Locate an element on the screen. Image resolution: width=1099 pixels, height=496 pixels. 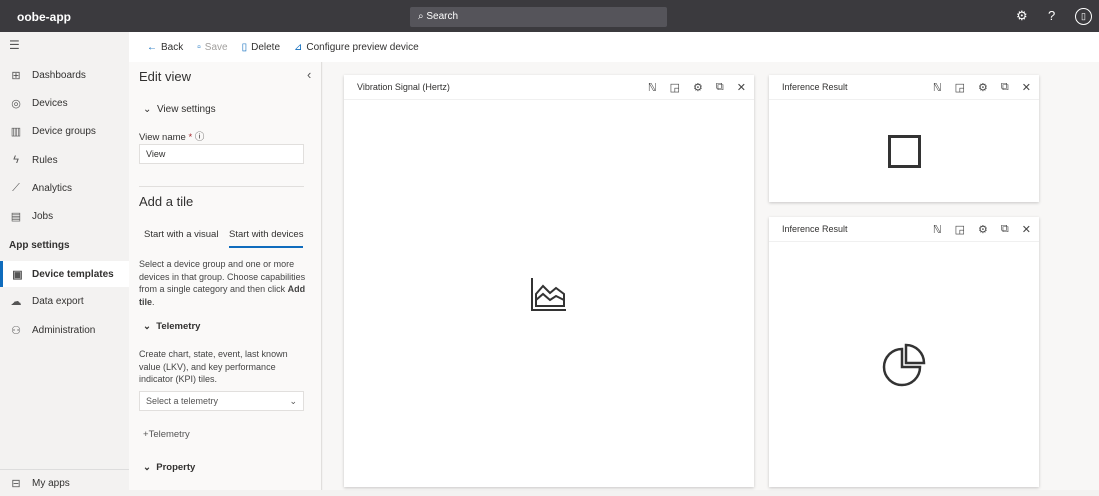
tile-inference-result-1: Inference Result ℕ ◲ ⚙ ⧉ ✕ is located at coordinates (904, 138).